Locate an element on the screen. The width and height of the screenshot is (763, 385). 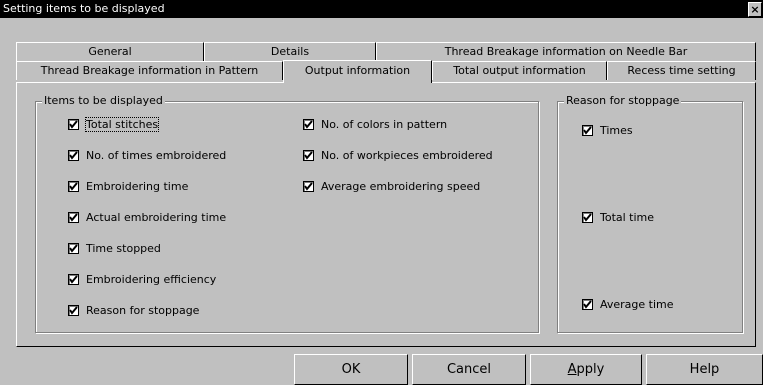
apply-label-rest: pply is located at coordinates (590, 369).